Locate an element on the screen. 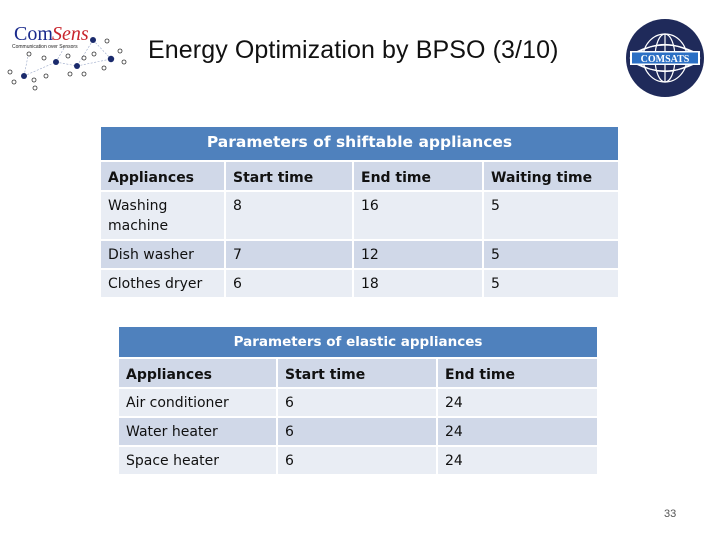 This screenshot has height=540, width=720. comsens-logo: Com Sens Communication over Sensors is located at coordinates (68, 58).